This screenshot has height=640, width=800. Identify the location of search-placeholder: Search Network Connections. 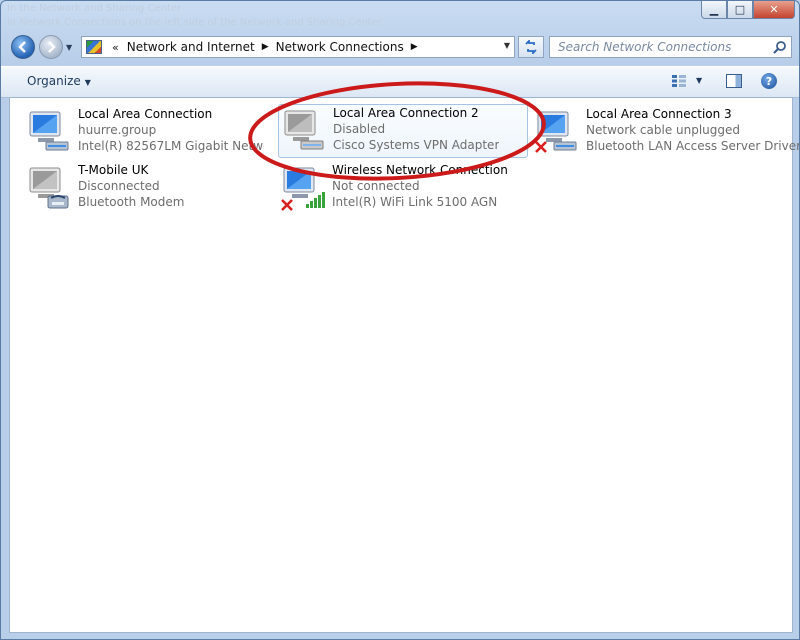
(645, 47).